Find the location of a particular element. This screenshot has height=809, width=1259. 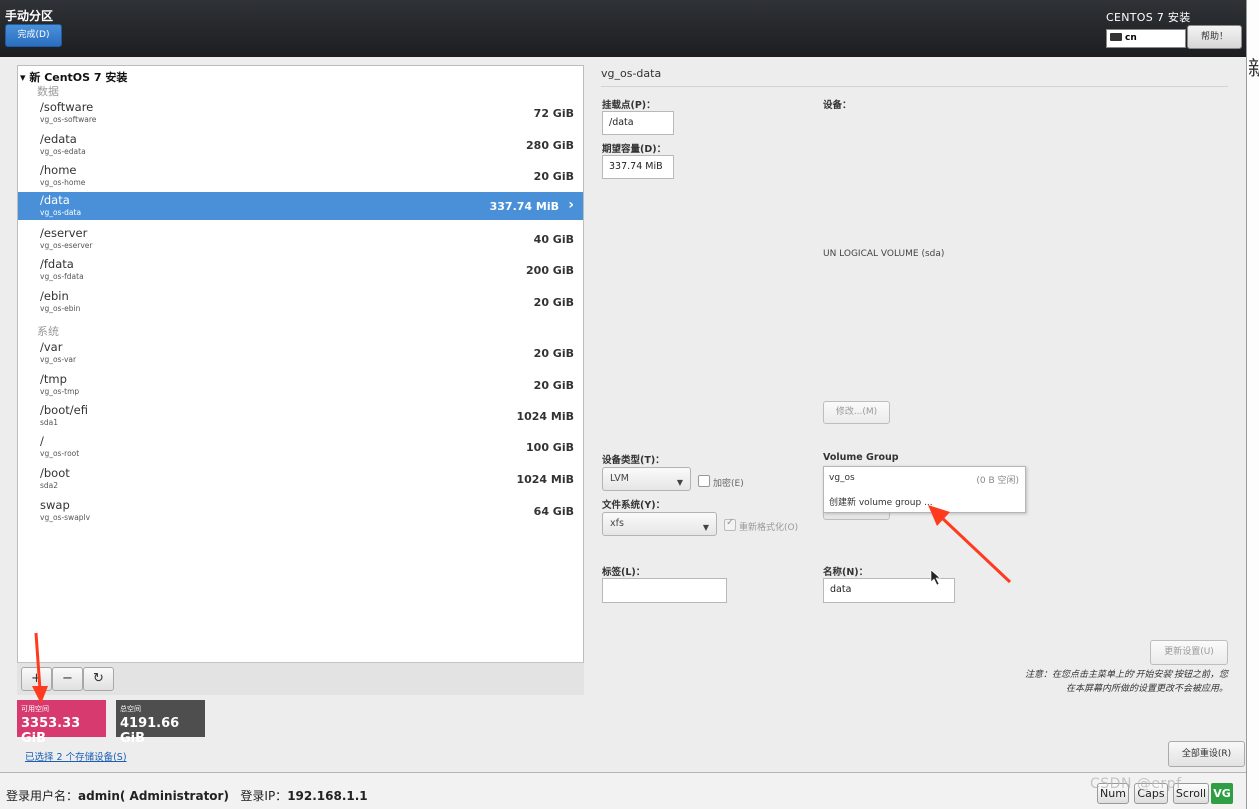

keyboard-layout-indicator: cn is located at coordinates (1146, 38).